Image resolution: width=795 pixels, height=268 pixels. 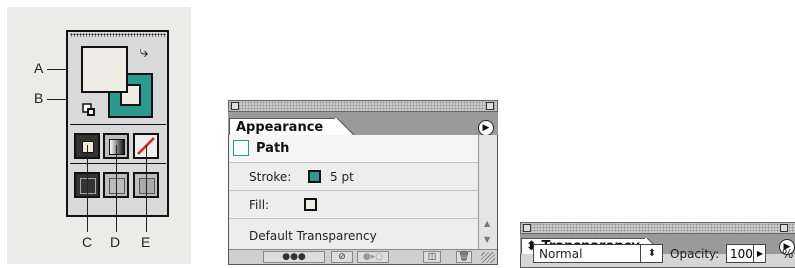 I want to click on callout-c: C, so click(x=87, y=242).